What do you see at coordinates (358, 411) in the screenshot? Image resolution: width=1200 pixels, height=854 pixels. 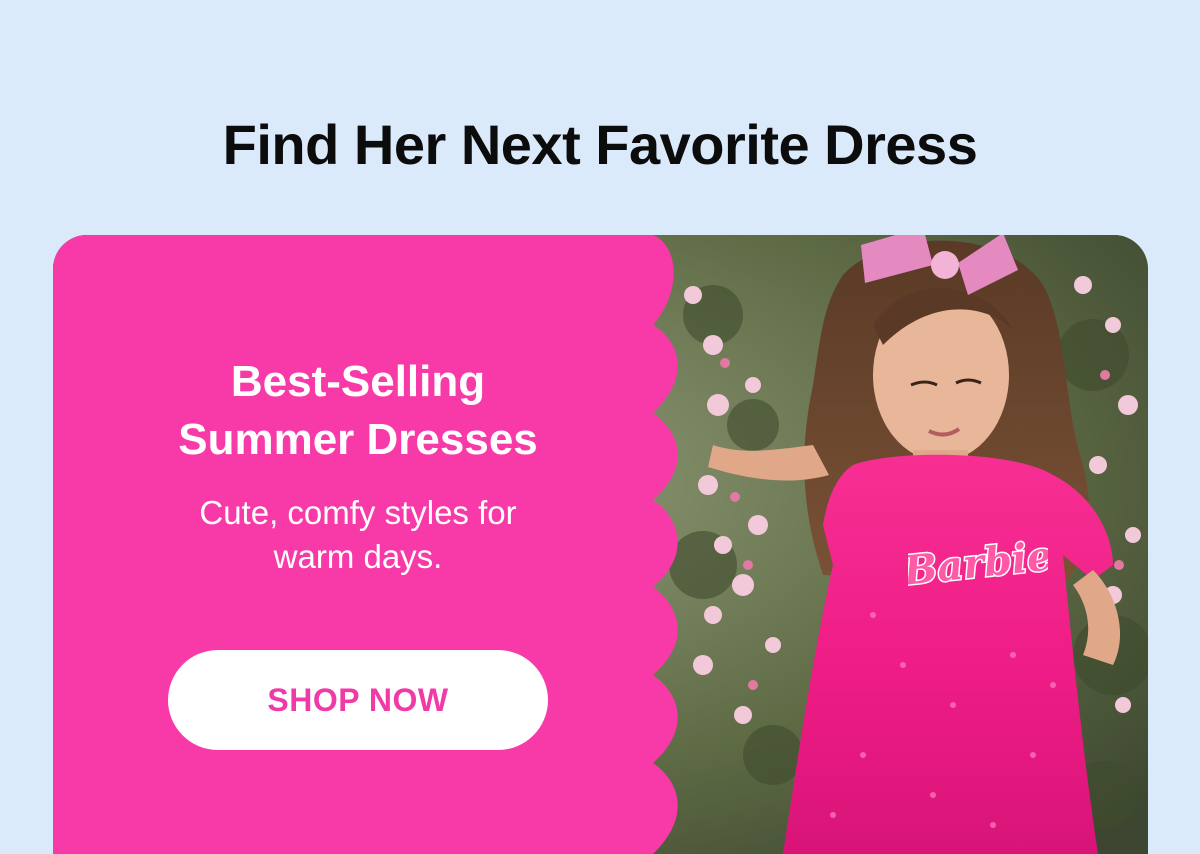 I see `promo-title: Best-Selling Summer Dresses` at bounding box center [358, 411].